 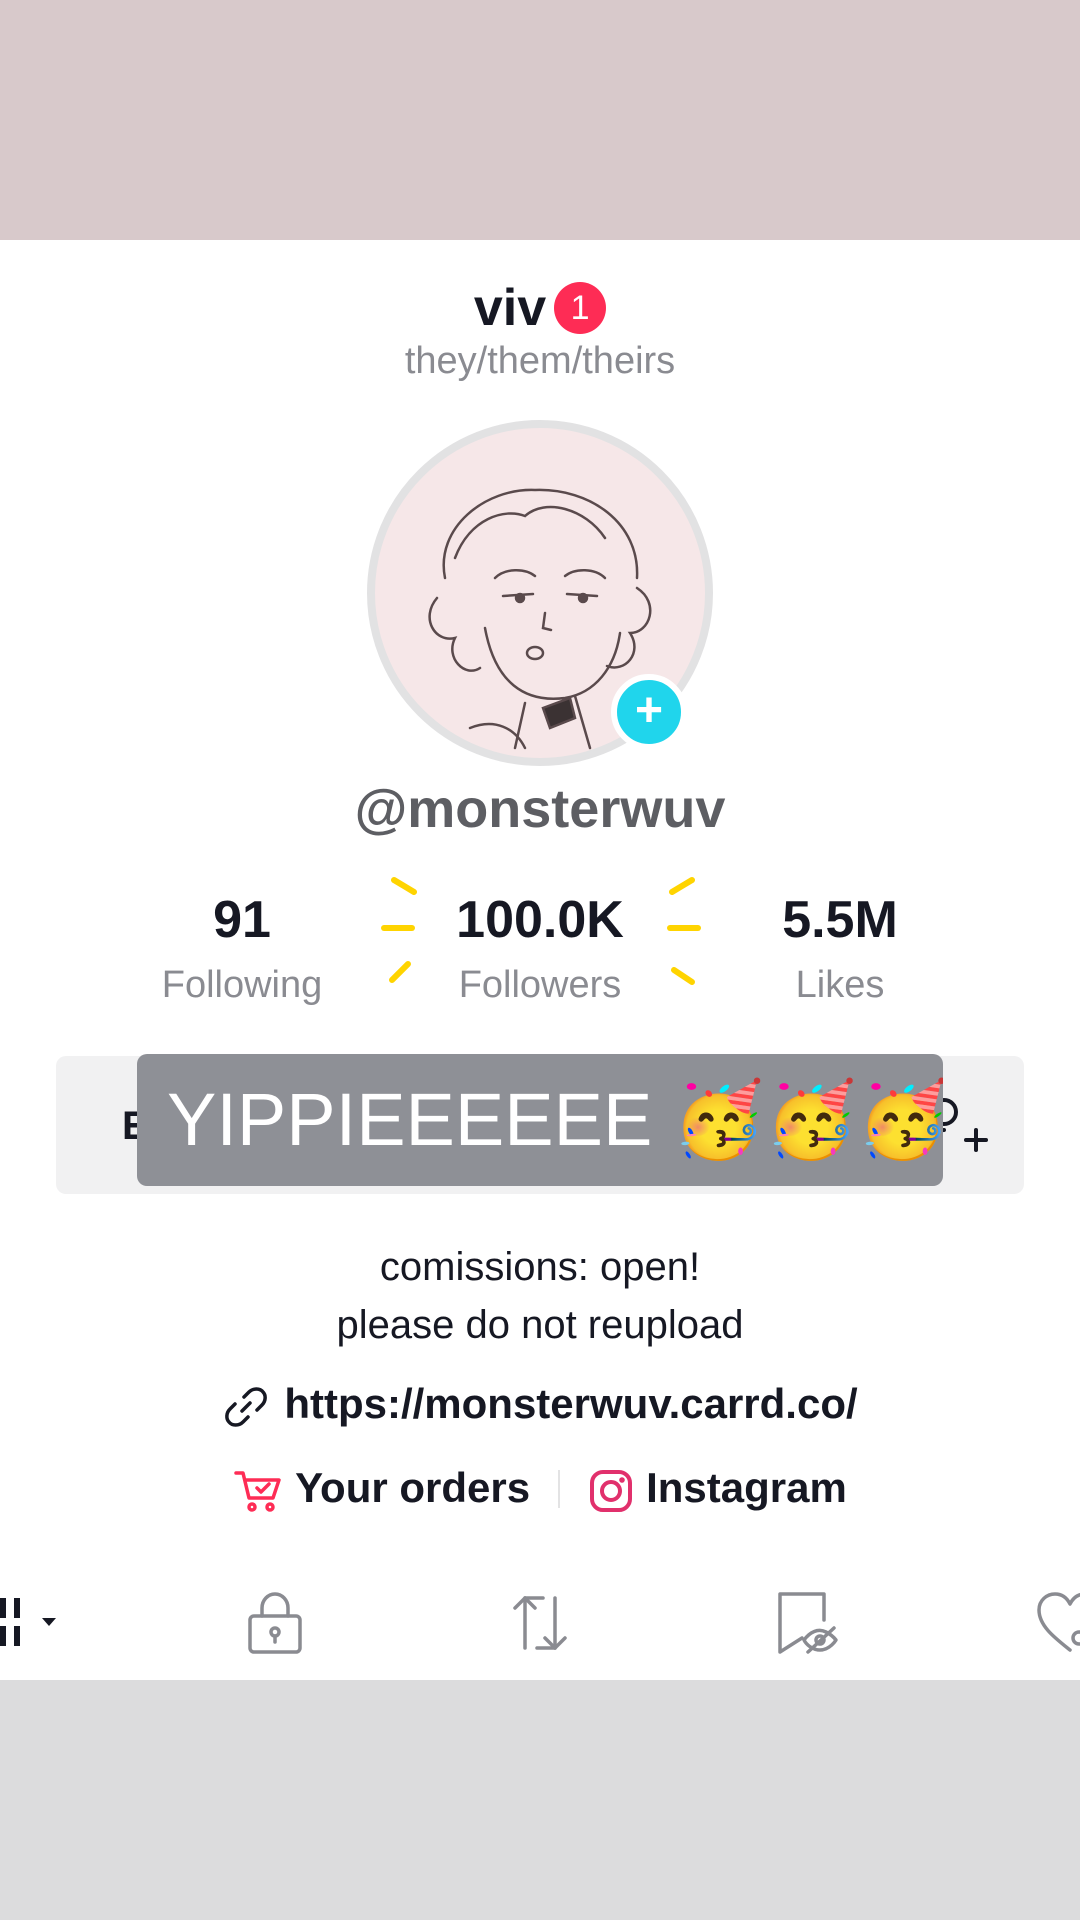 I want to click on tab-favorites, so click(x=805, y=1623).